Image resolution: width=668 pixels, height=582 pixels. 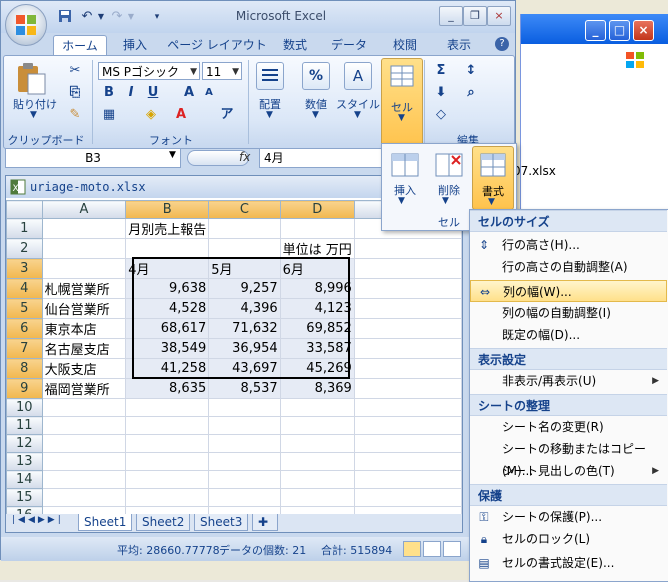 What do you see at coordinates (135, 45) in the screenshot?
I see `tab-insert: 挿入` at bounding box center [135, 45].